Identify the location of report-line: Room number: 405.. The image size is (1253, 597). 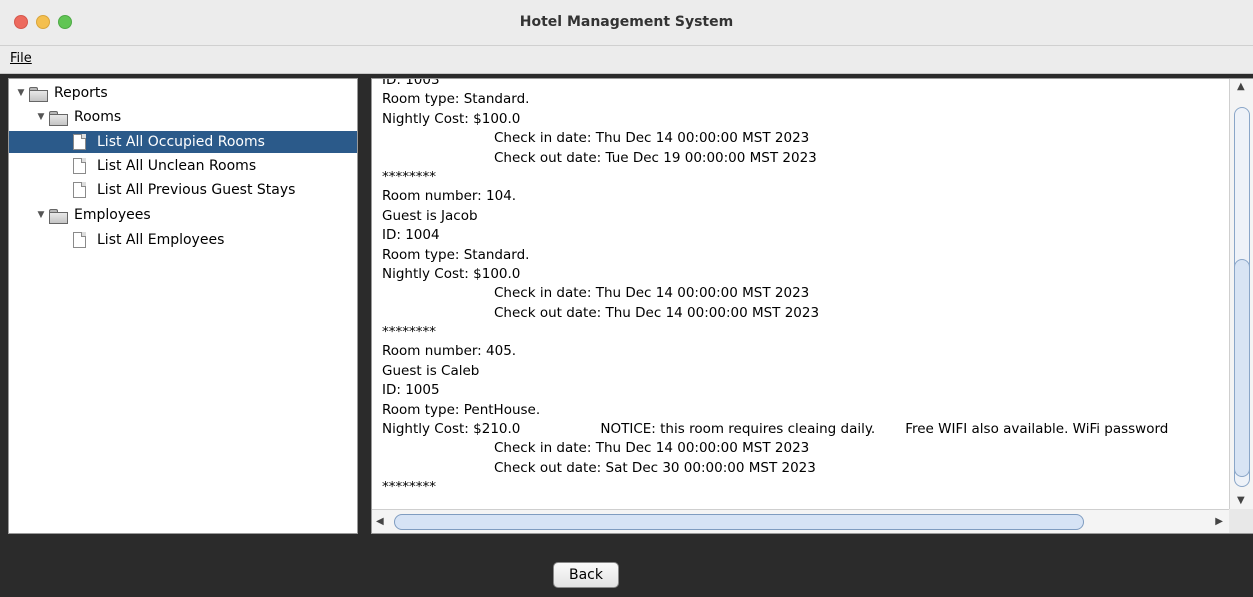
(449, 351).